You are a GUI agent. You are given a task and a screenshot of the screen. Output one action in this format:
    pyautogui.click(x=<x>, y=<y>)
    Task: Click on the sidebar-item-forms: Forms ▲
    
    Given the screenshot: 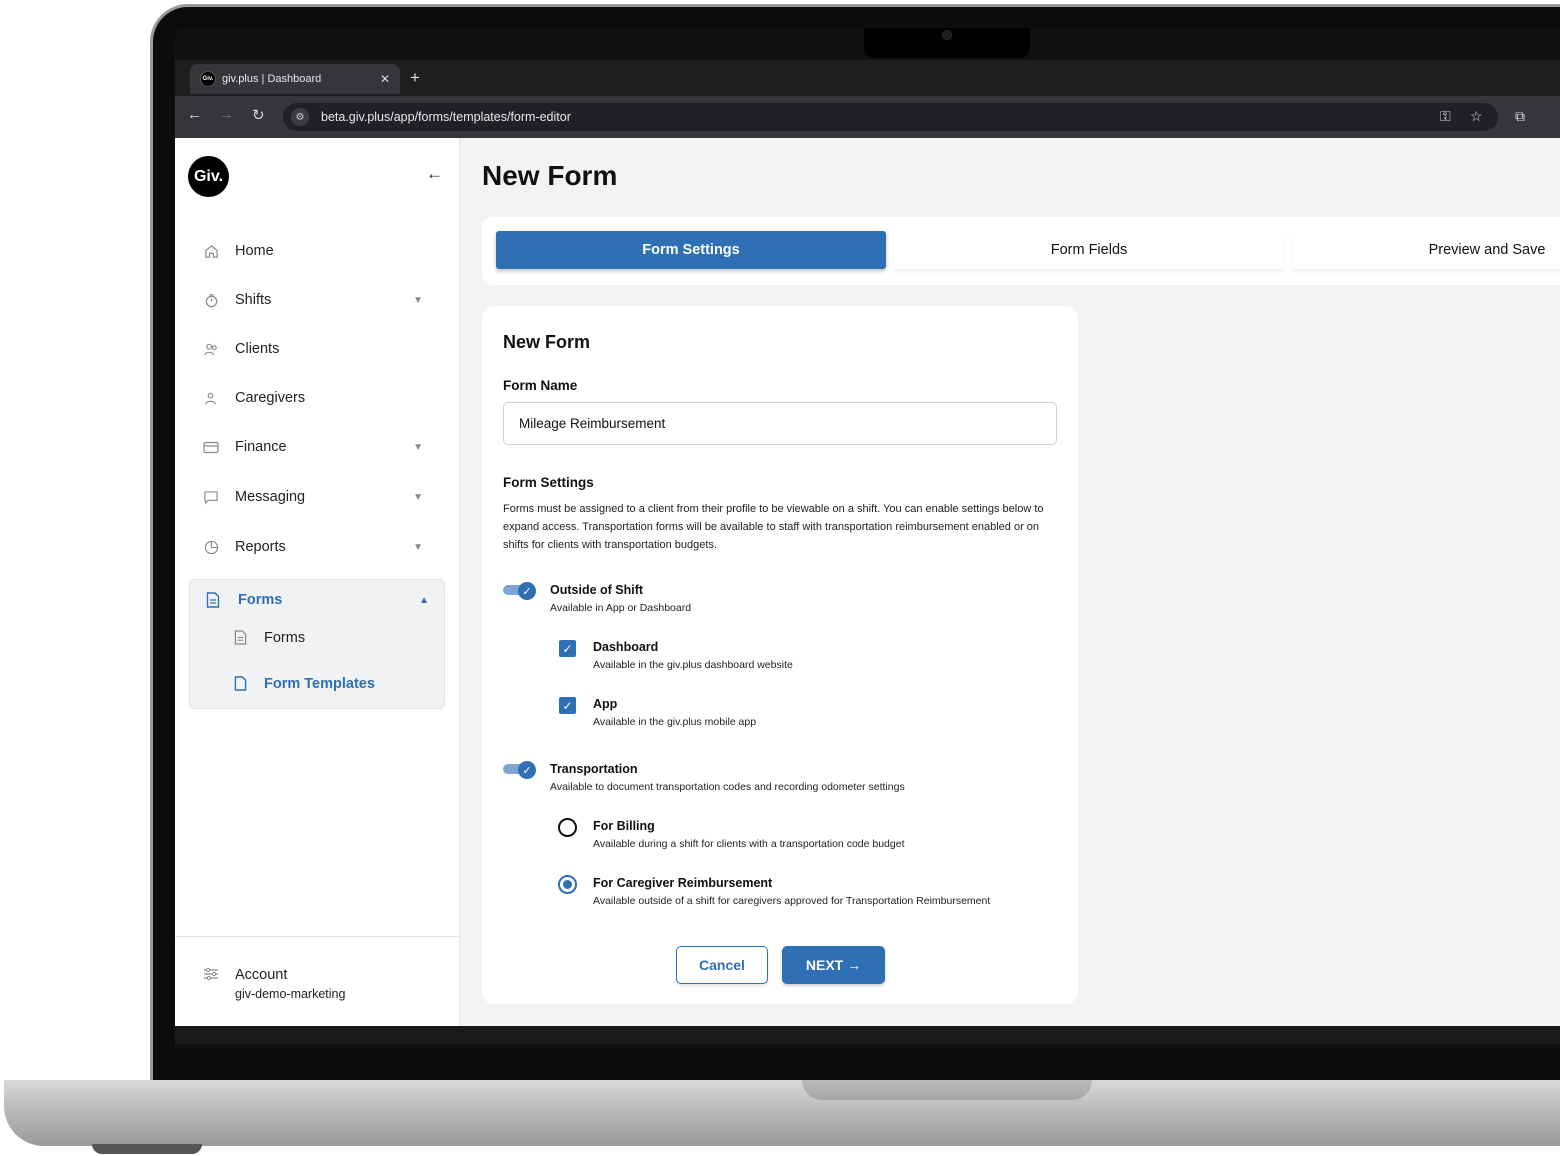 What is the action you would take?
    pyautogui.click(x=318, y=600)
    